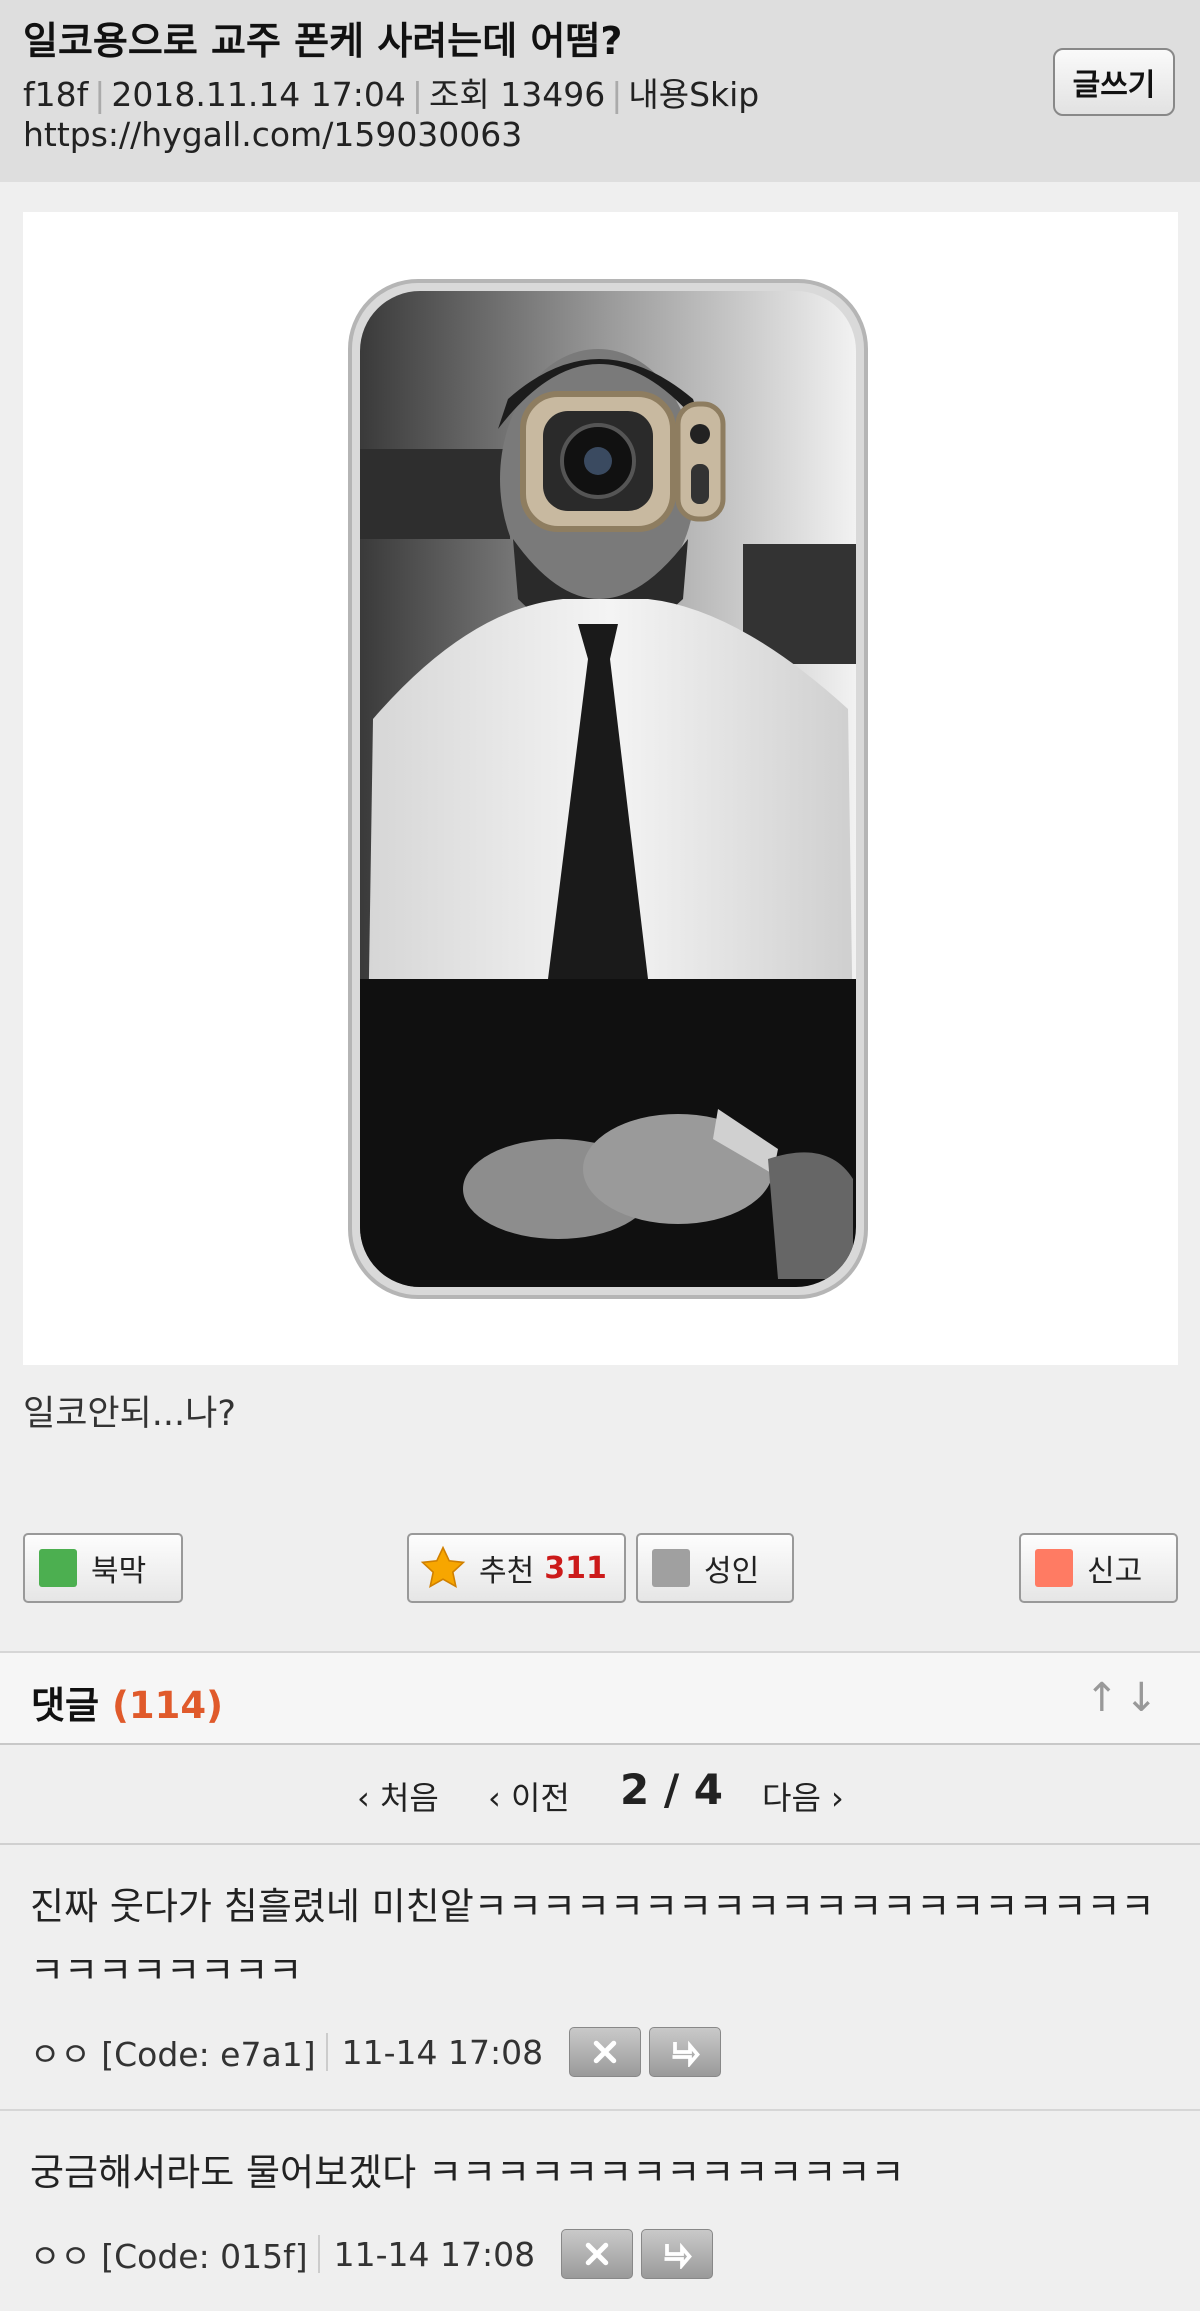 The image size is (1200, 2311). I want to click on pager-next: 다음 ›, so click(803, 1796).